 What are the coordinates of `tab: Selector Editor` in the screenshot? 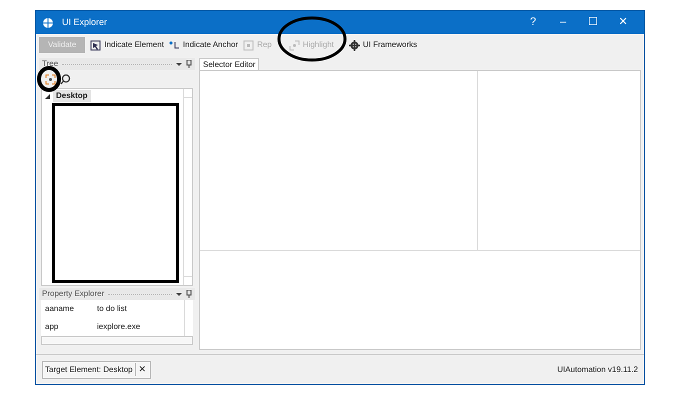 It's located at (229, 64).